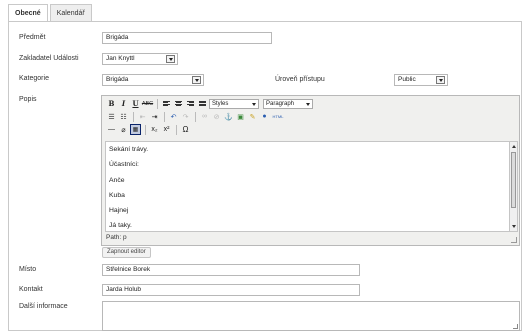 Image resolution: width=525 pixels, height=333 pixels. What do you see at coordinates (129, 149) in the screenshot?
I see `editor-line: Sekání trávy.` at bounding box center [129, 149].